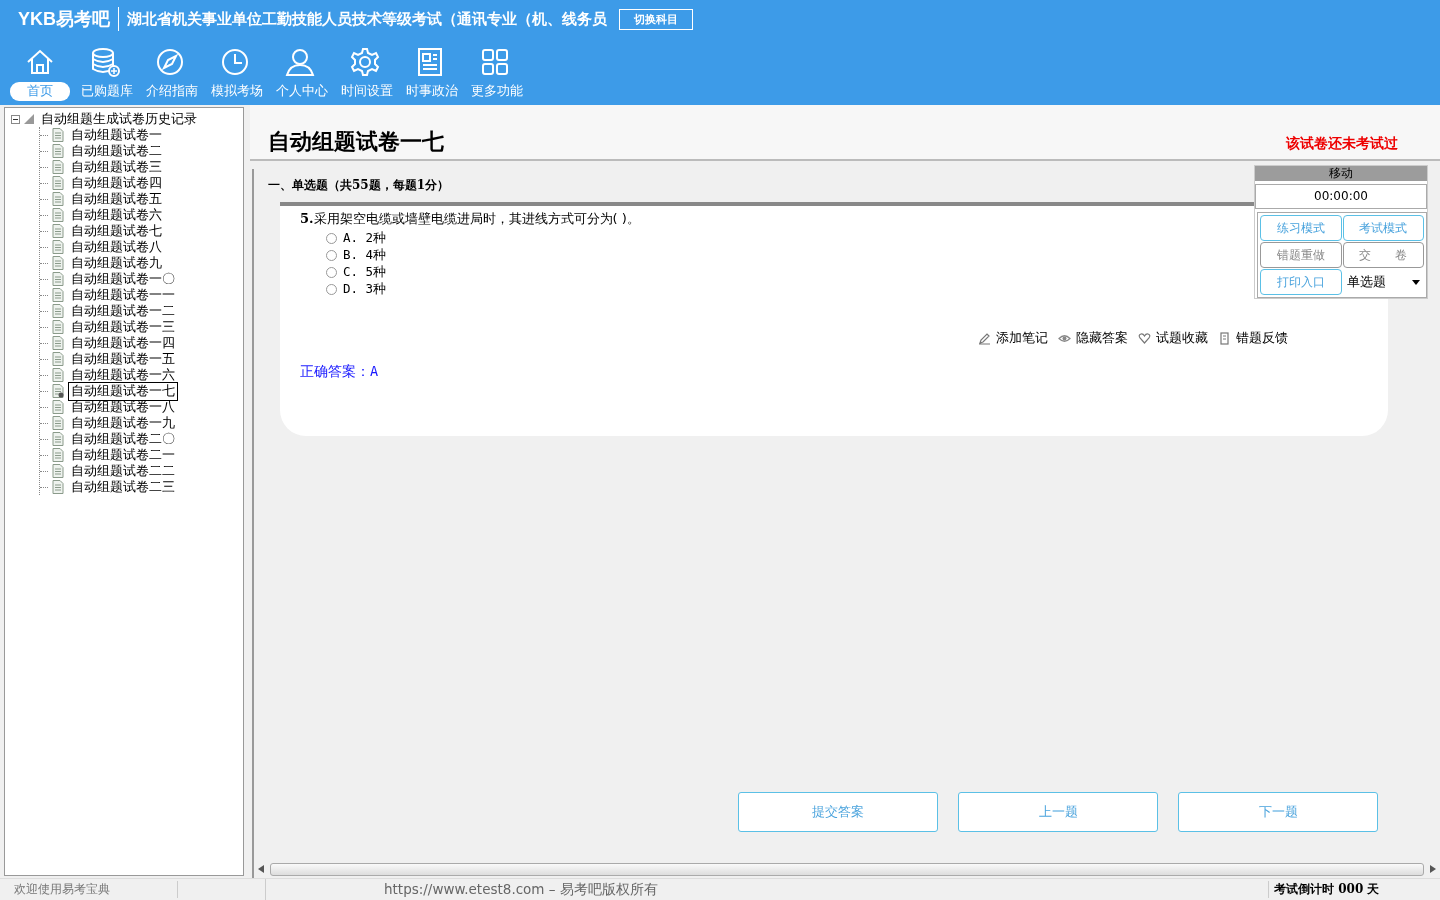 The image size is (1440, 900). I want to click on tool-link: 添加笔记, so click(1013, 338).